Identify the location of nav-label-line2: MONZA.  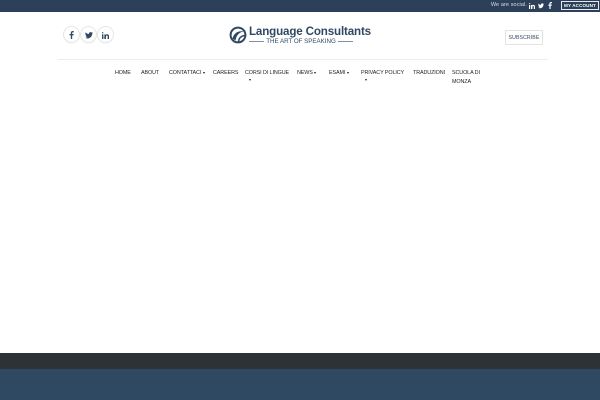
(461, 82).